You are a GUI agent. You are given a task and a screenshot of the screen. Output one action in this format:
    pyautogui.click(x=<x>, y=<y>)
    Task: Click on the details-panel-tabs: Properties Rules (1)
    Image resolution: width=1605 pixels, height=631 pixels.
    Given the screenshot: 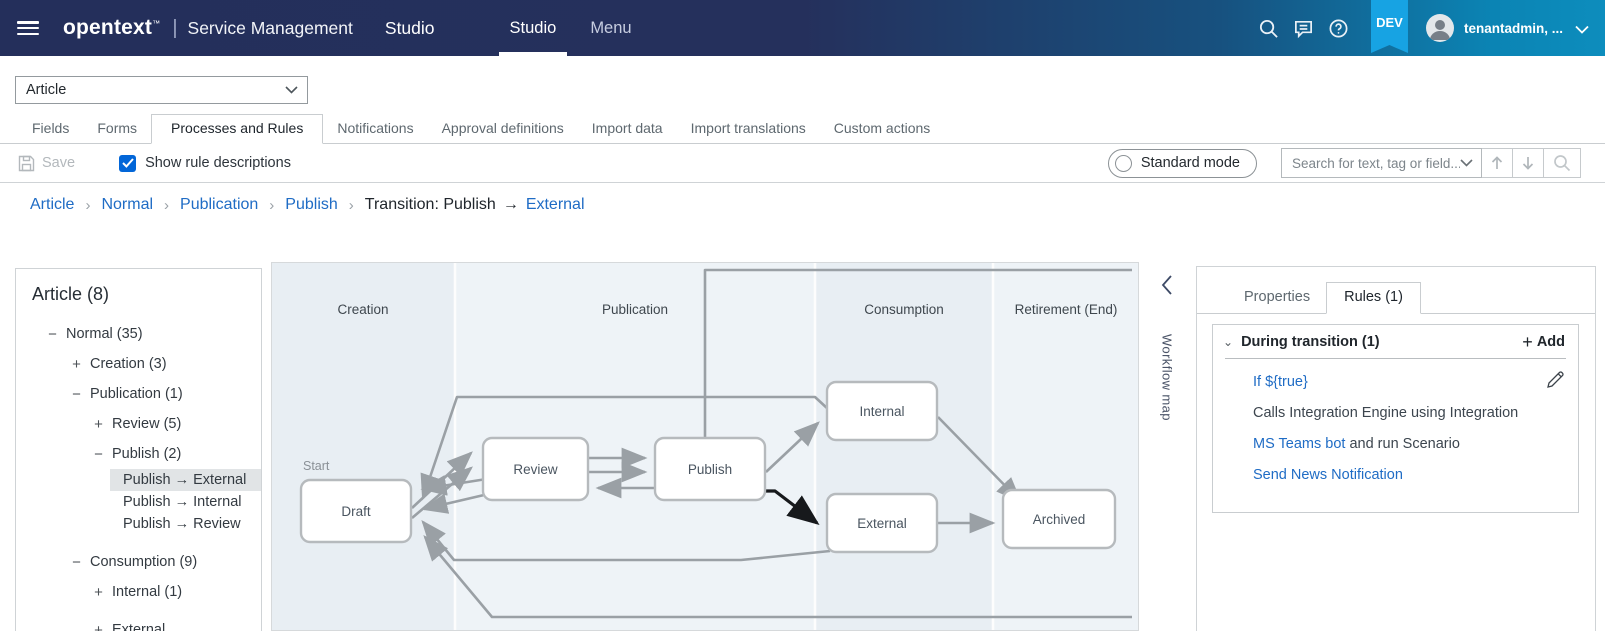 What is the action you would take?
    pyautogui.click(x=1396, y=290)
    